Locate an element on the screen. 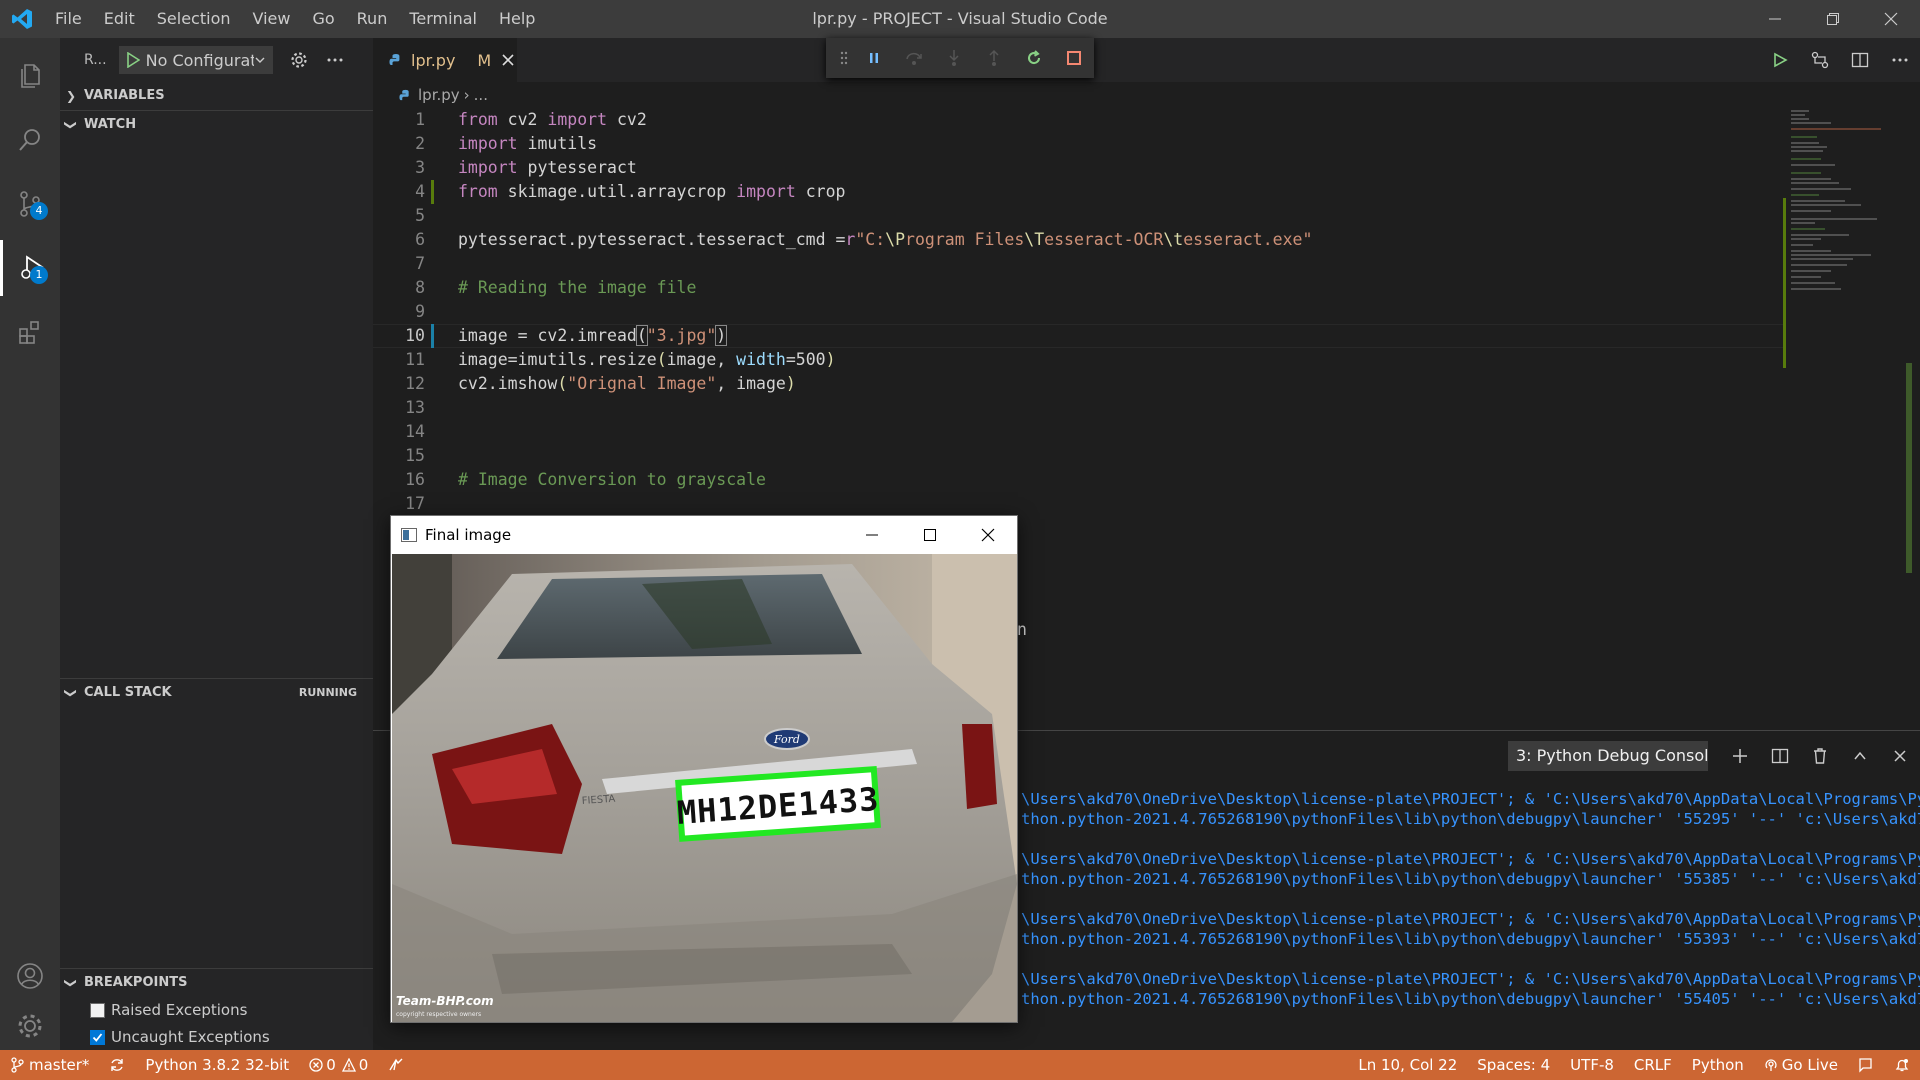 This screenshot has height=1080, width=1920. cursor-position: Ln 10, Col 22 is located at coordinates (1407, 1065).